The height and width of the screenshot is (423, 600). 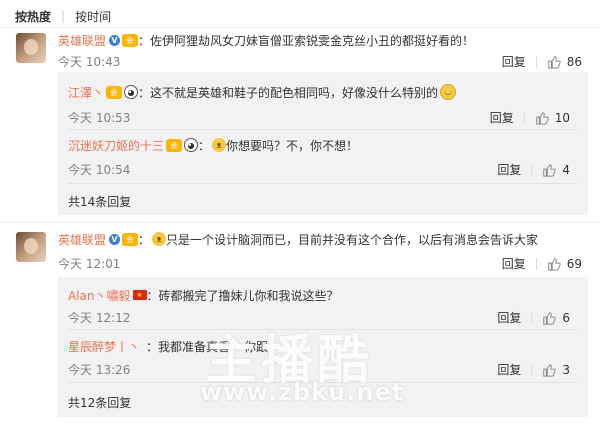 I want to click on reply-text: 我都准备真香, so click(x=194, y=346).